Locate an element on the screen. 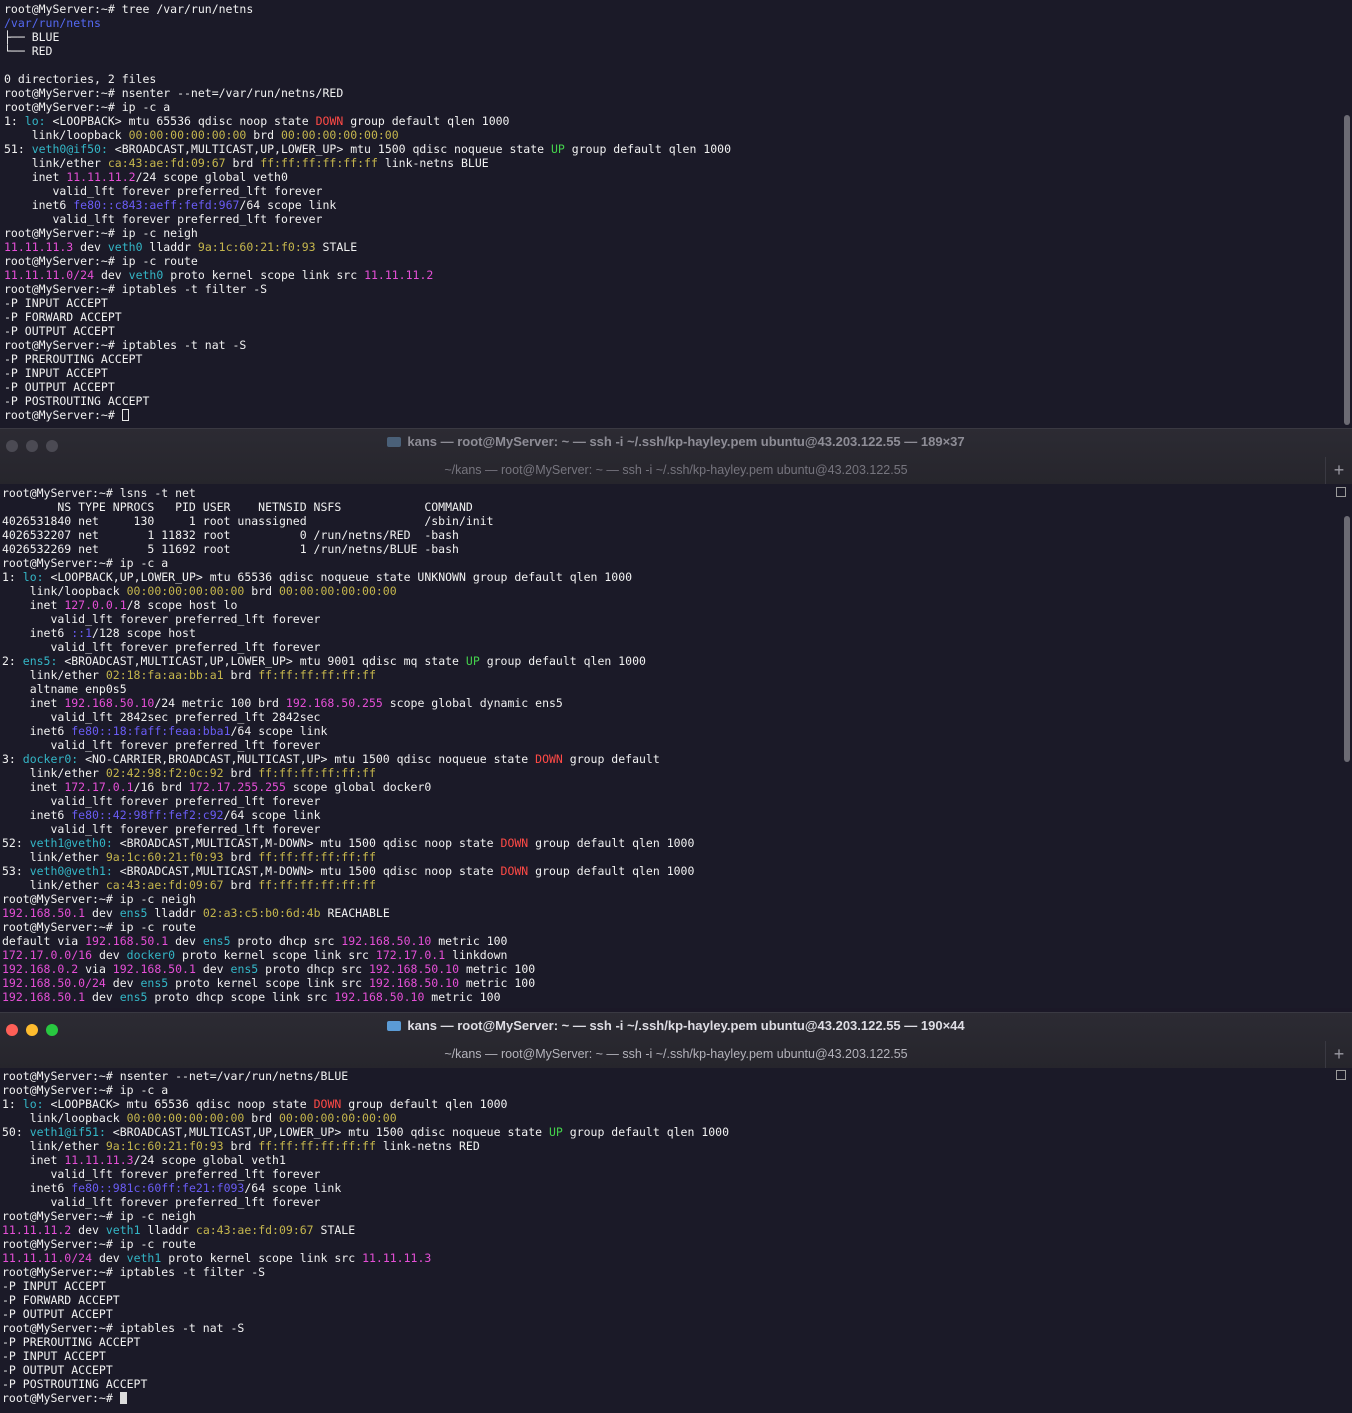 This screenshot has width=1352, height=1413. terminal-line: root@MyServer:~# ip -c neigh is located at coordinates (669, 1216).